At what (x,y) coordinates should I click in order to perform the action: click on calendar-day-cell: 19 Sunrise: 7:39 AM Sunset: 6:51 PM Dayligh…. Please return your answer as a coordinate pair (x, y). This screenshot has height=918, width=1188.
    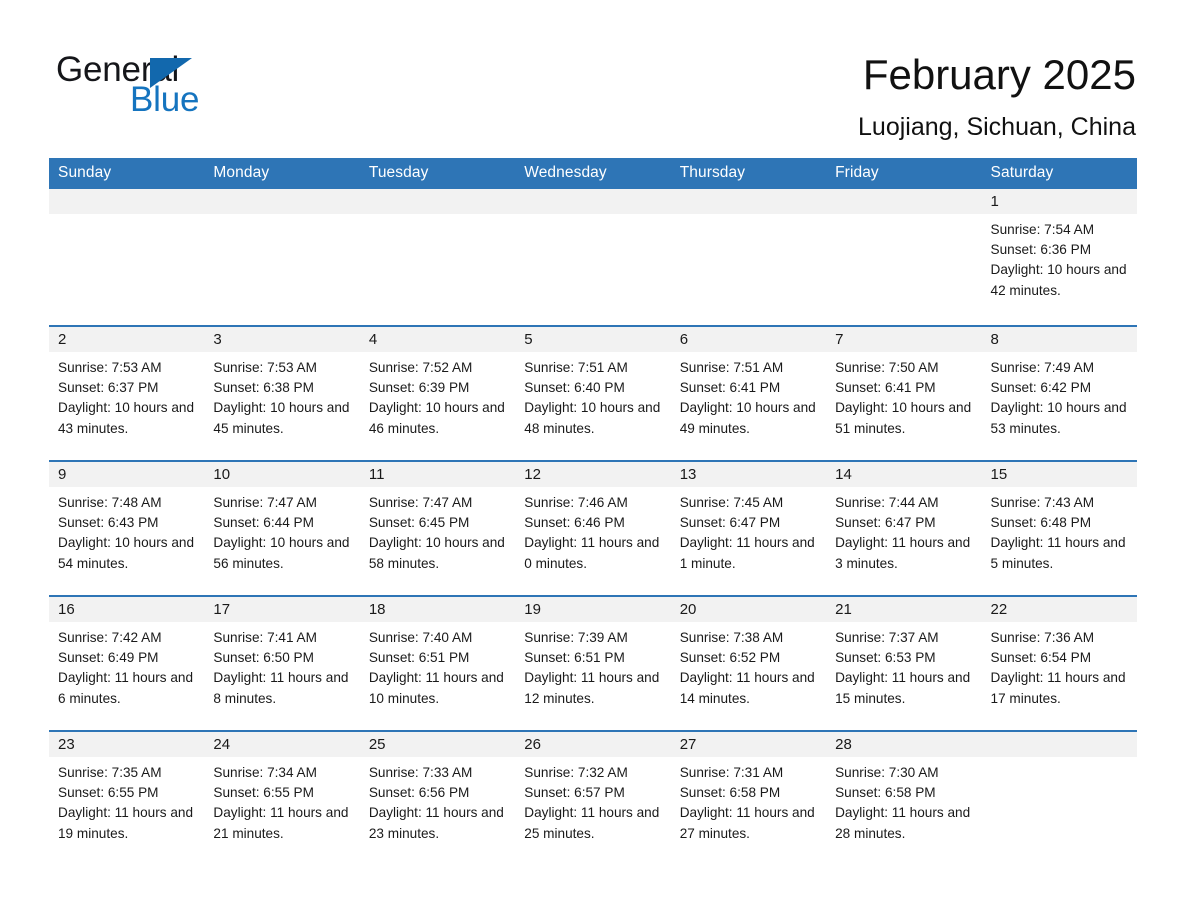
    Looking at the image, I should click on (593, 663).